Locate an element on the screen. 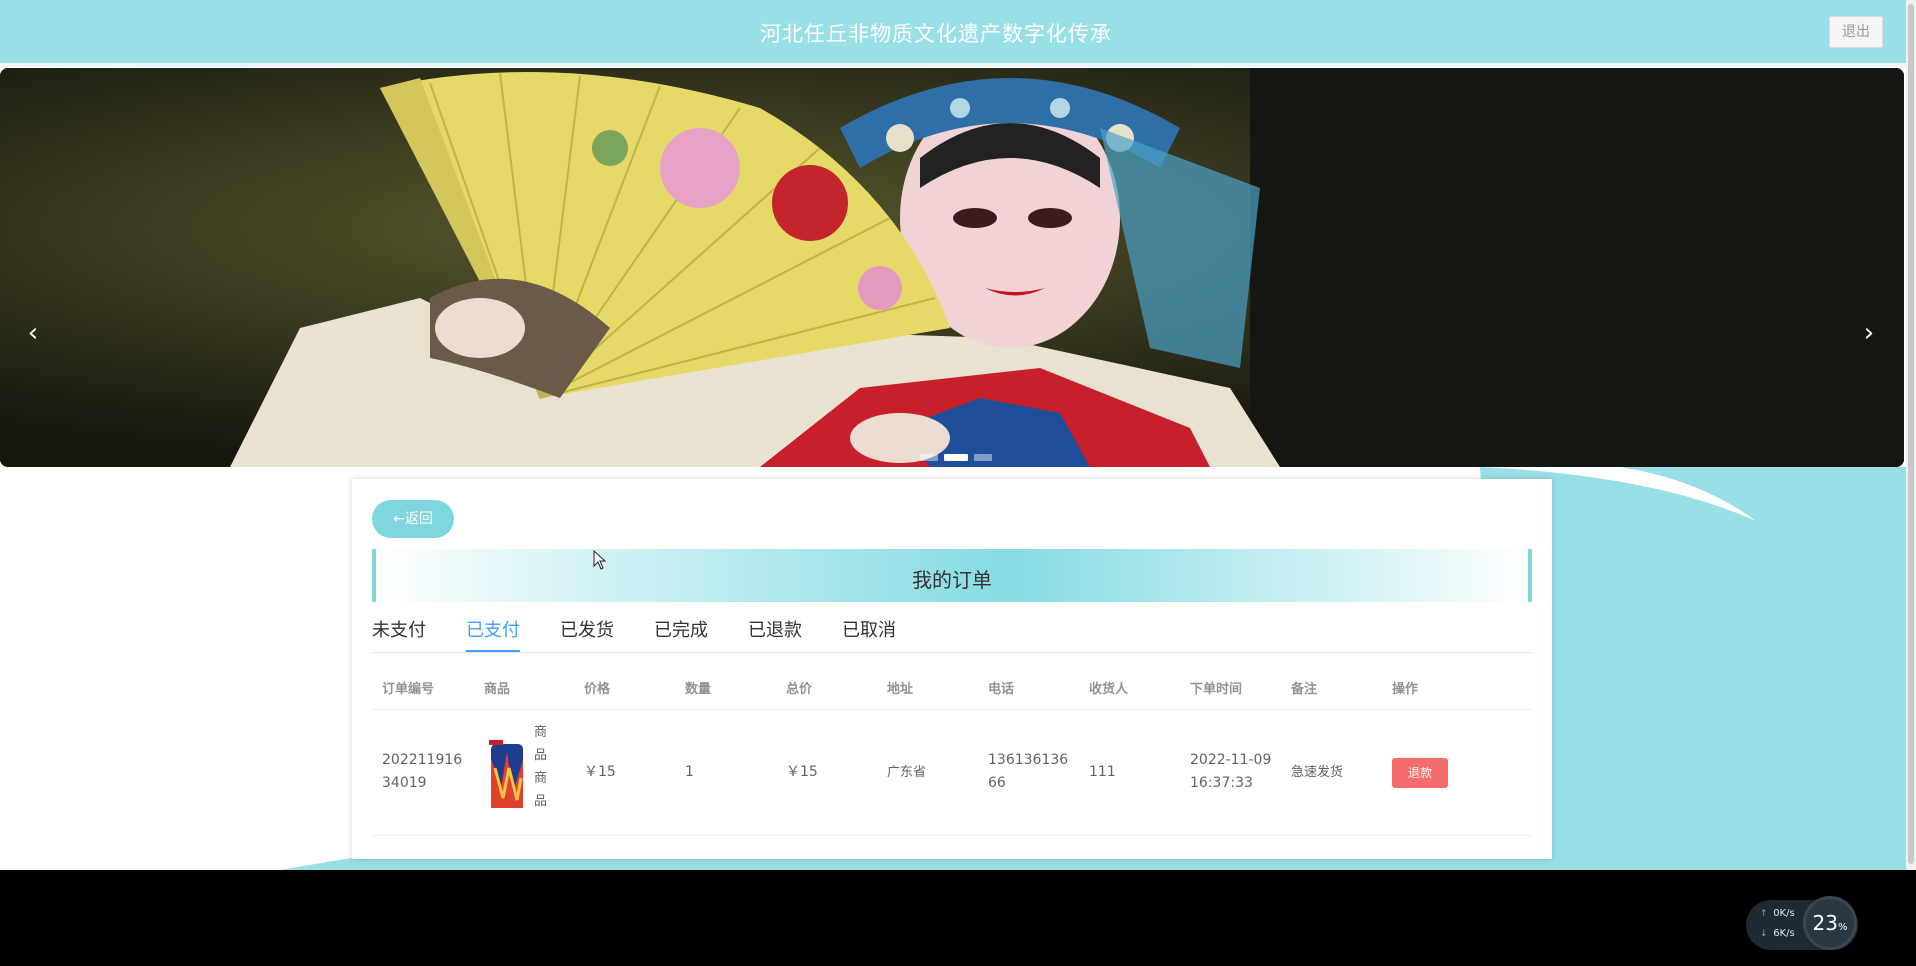 The image size is (1916, 966). column-header-order-time: 下单时间 is located at coordinates (1216, 689).